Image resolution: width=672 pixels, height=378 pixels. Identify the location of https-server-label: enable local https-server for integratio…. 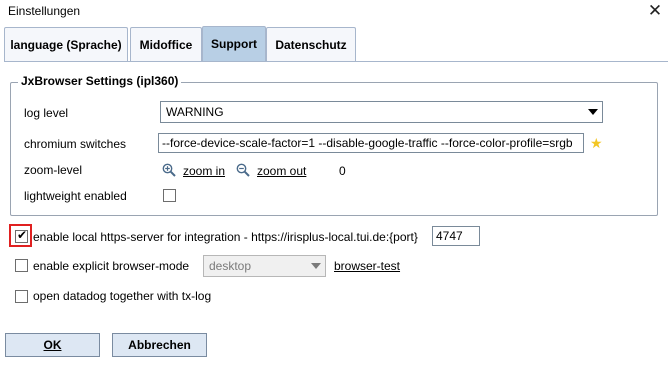
(225, 237).